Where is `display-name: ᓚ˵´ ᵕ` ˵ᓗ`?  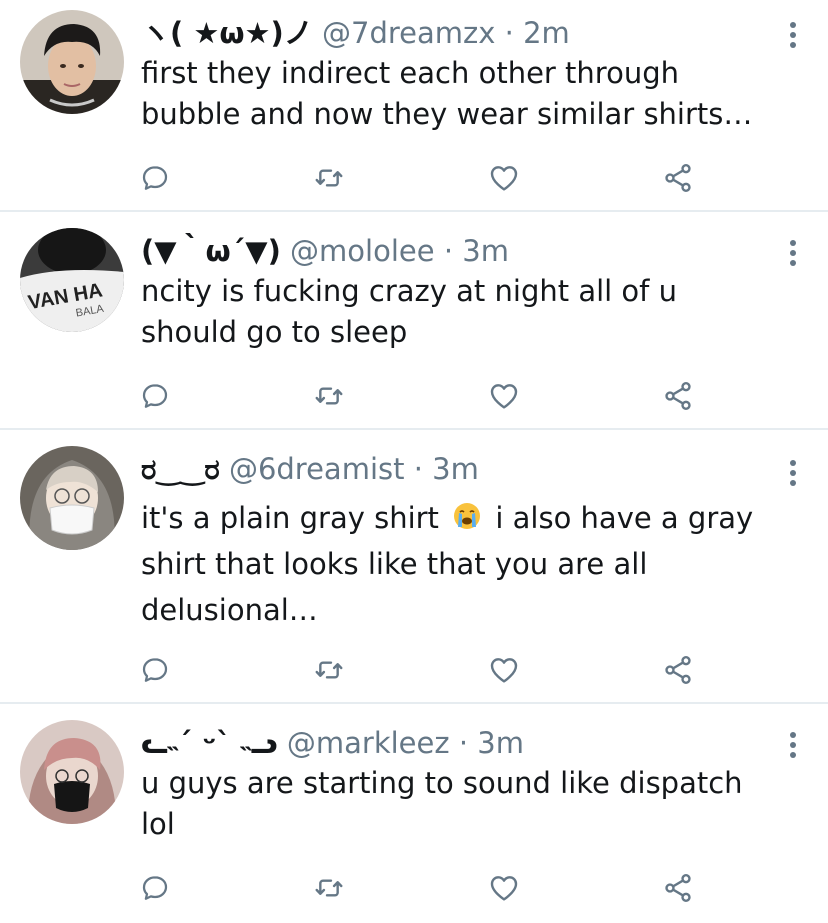 display-name: ᓚ˵´ ᵕ` ˵ᓗ is located at coordinates (209, 743).